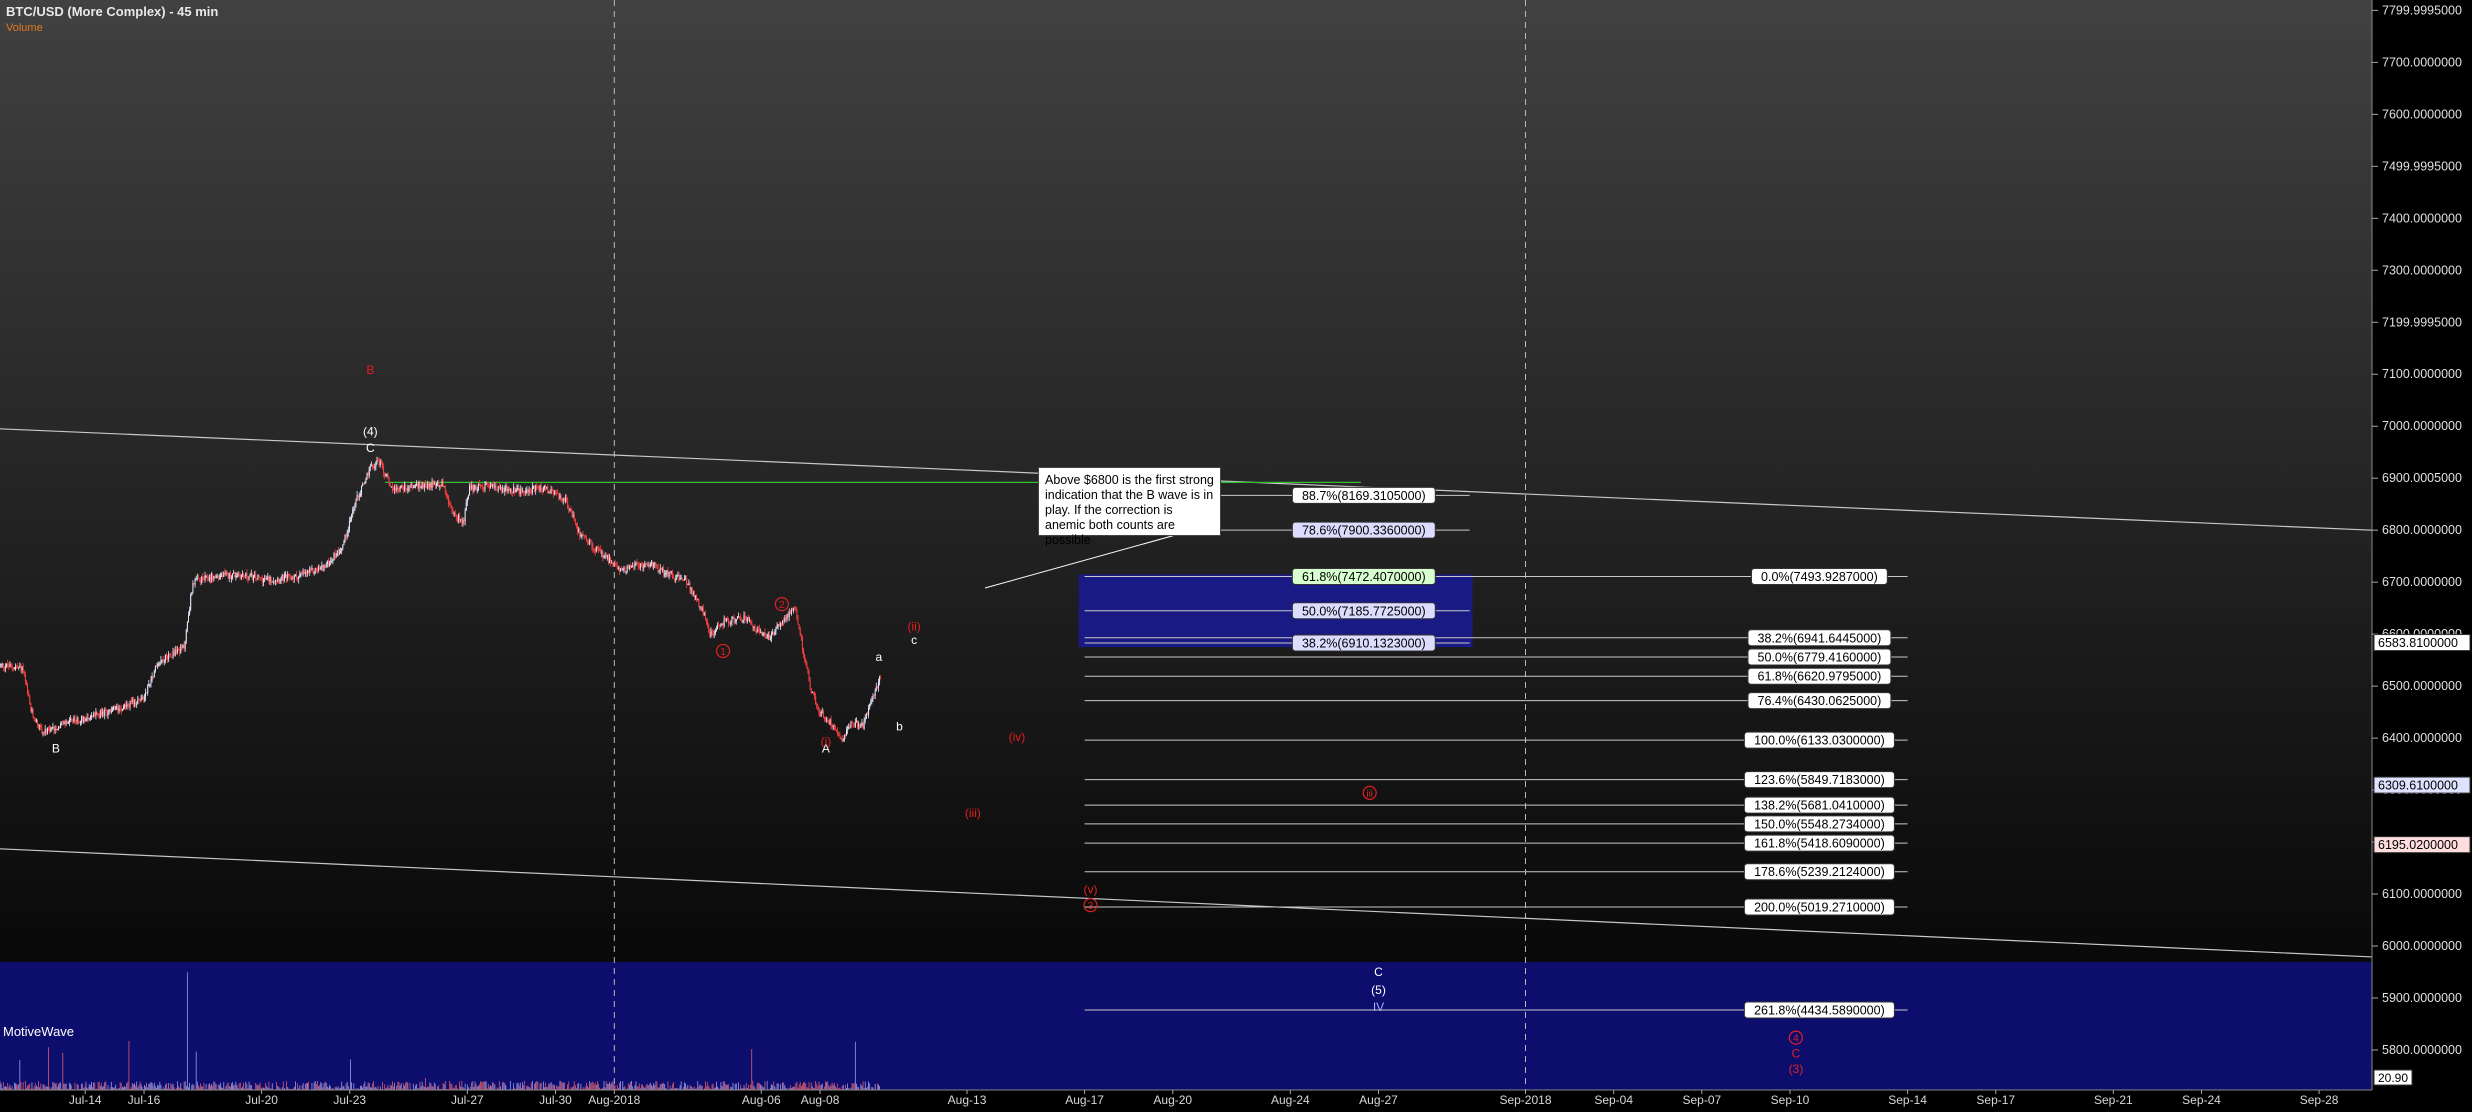 The image size is (2472, 1112). Describe the element at coordinates (2422, 218) in the screenshot. I see `y-tick-label: 7400.0000000` at that location.